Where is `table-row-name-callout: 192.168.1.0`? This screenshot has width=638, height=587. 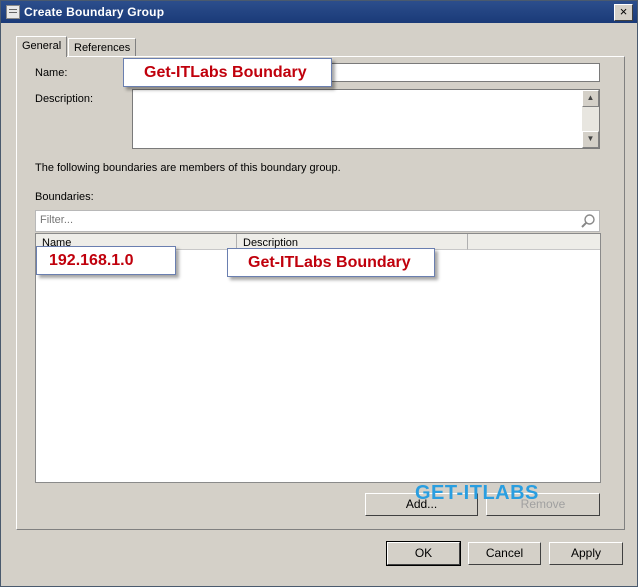
table-row-name-callout: 192.168.1.0 is located at coordinates (106, 260).